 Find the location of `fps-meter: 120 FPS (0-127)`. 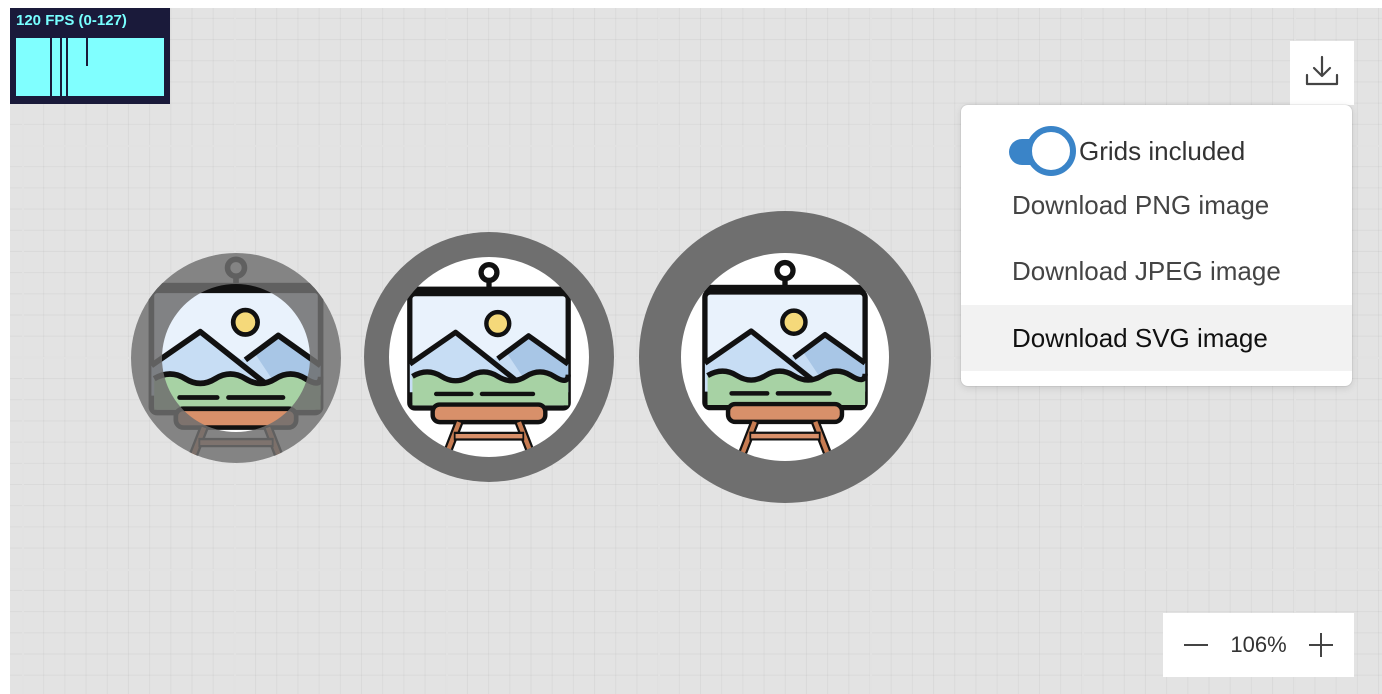

fps-meter: 120 FPS (0-127) is located at coordinates (90, 56).